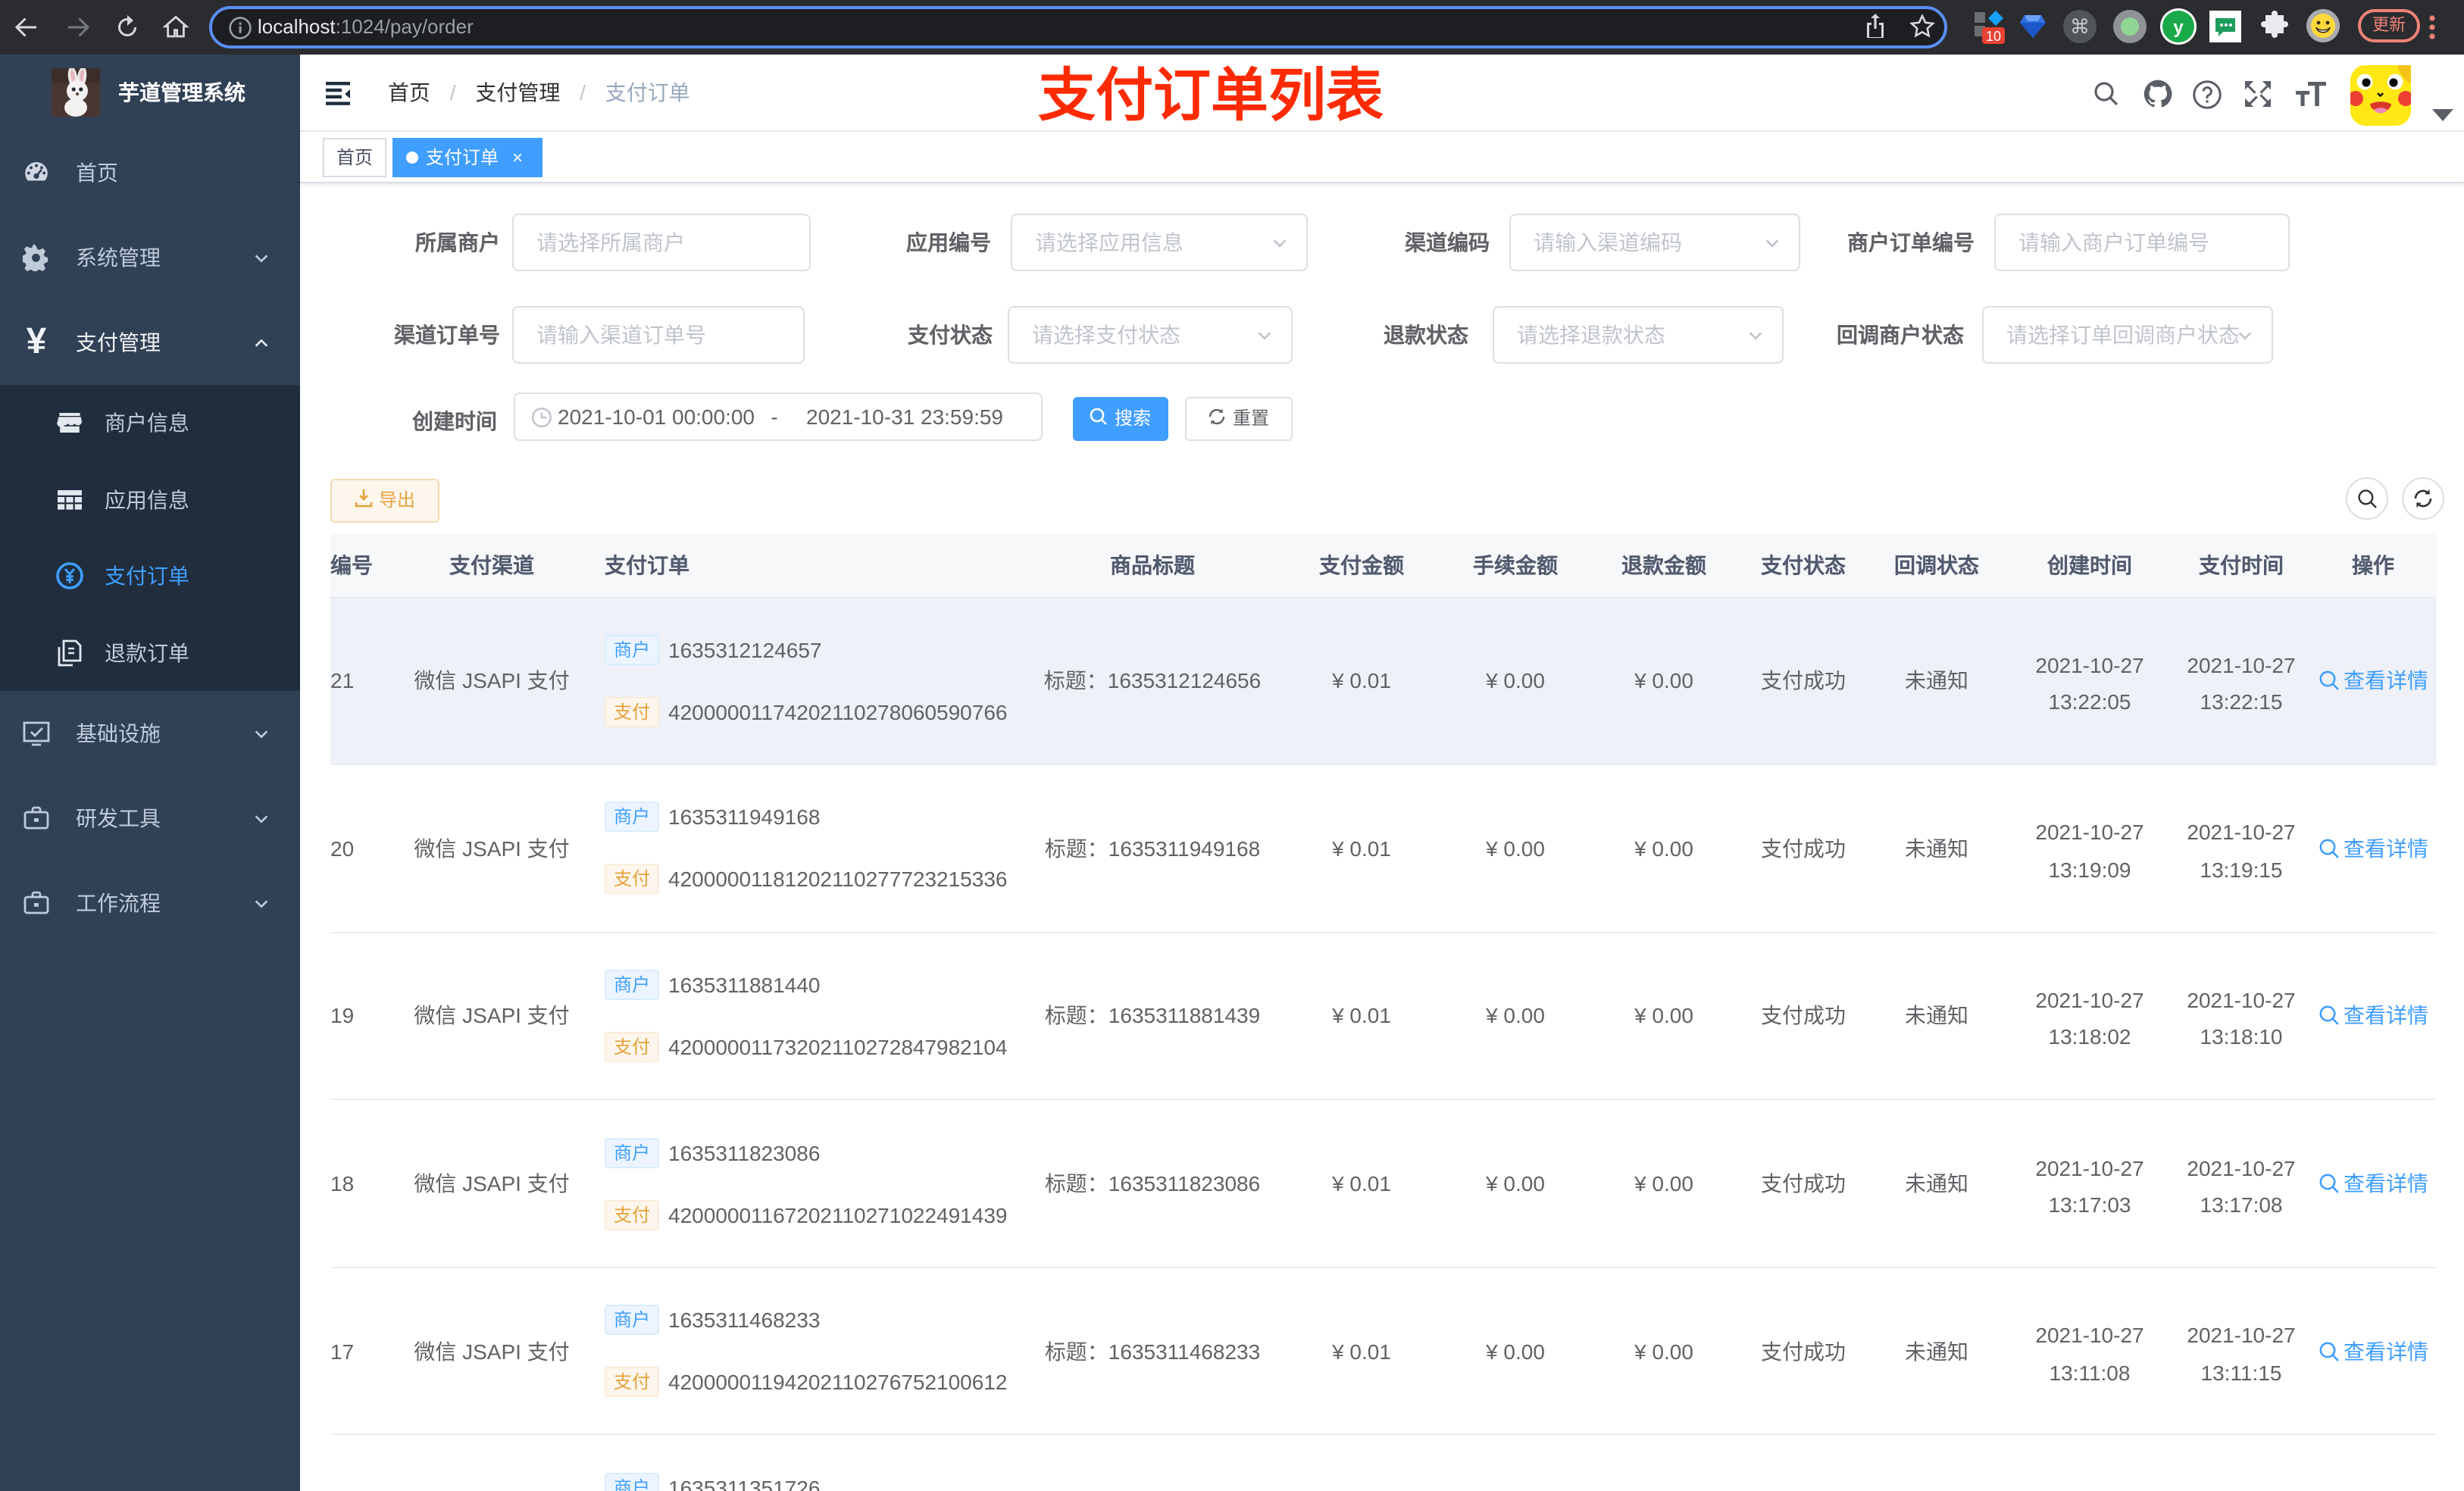 The width and height of the screenshot is (2464, 1491). I want to click on svg-text: y, so click(2178, 27).